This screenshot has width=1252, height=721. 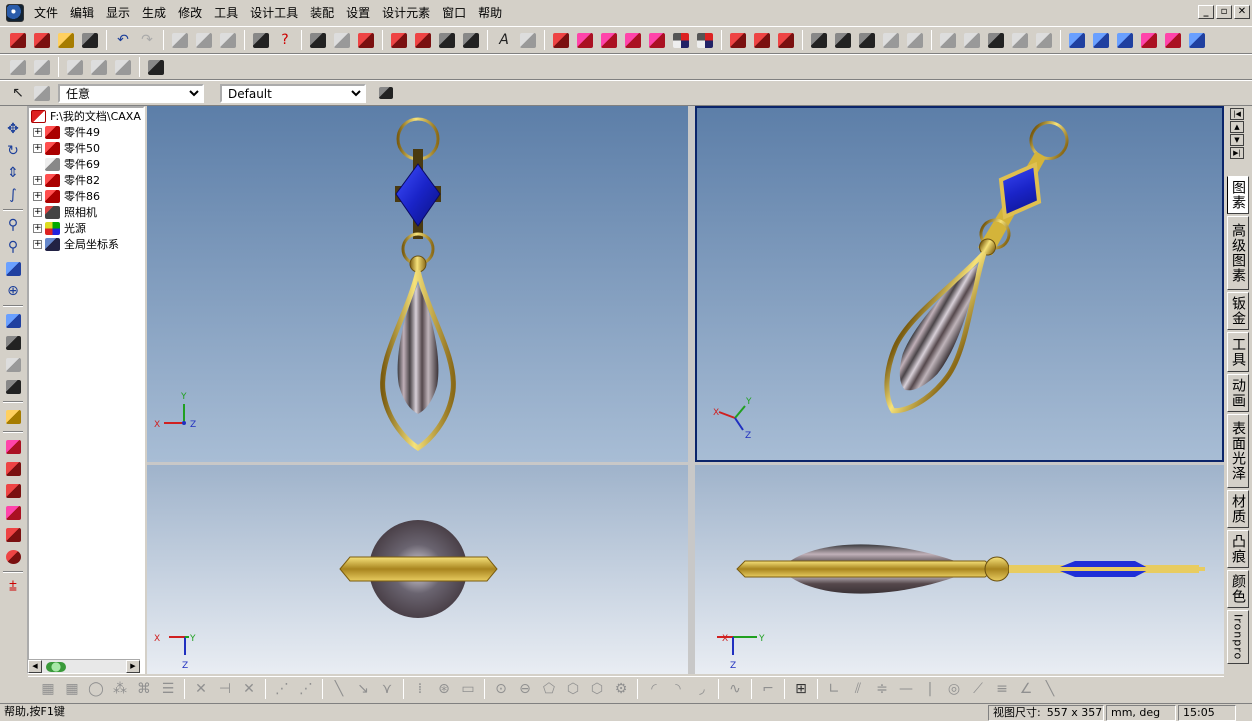 I want to click on nav-last-icon: ▶|, so click(x=1237, y=153).